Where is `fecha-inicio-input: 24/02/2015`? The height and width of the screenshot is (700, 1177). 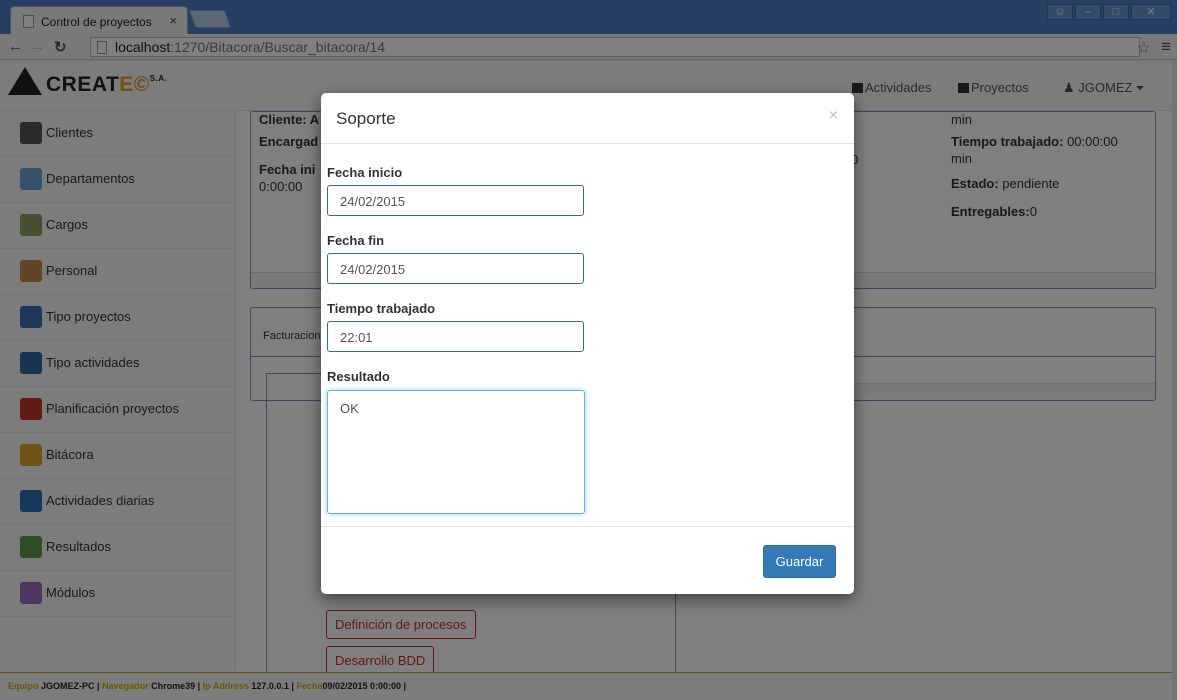 fecha-inicio-input: 24/02/2015 is located at coordinates (455, 200).